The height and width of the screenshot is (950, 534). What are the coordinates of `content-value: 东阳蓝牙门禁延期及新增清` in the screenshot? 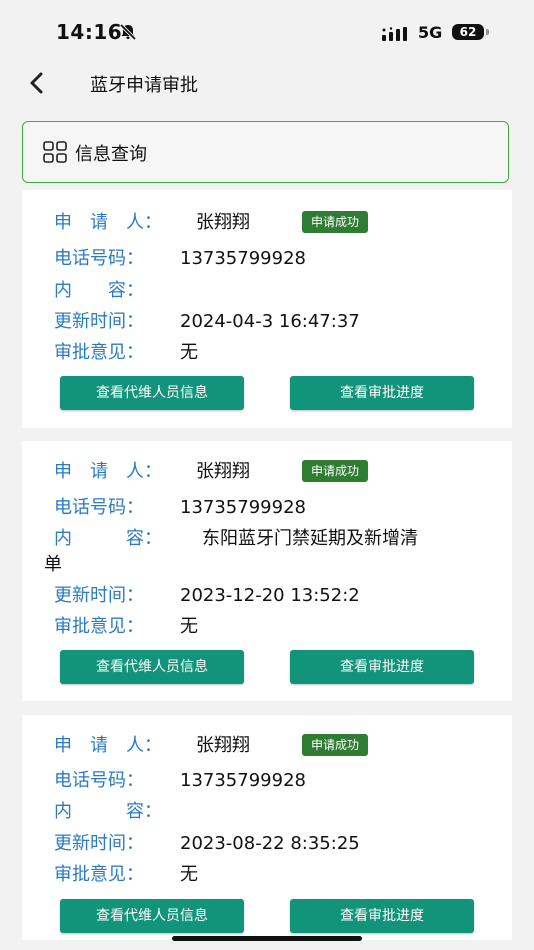 It's located at (310, 538).